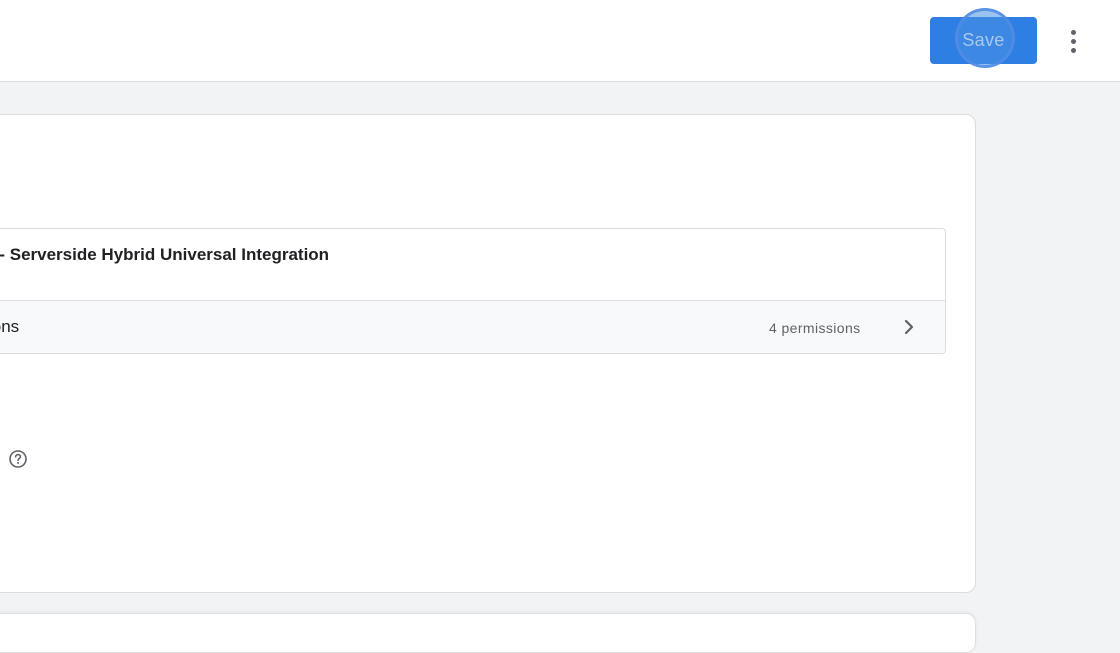  What do you see at coordinates (815, 328) in the screenshot?
I see `permissions-count: 4 permissions` at bounding box center [815, 328].